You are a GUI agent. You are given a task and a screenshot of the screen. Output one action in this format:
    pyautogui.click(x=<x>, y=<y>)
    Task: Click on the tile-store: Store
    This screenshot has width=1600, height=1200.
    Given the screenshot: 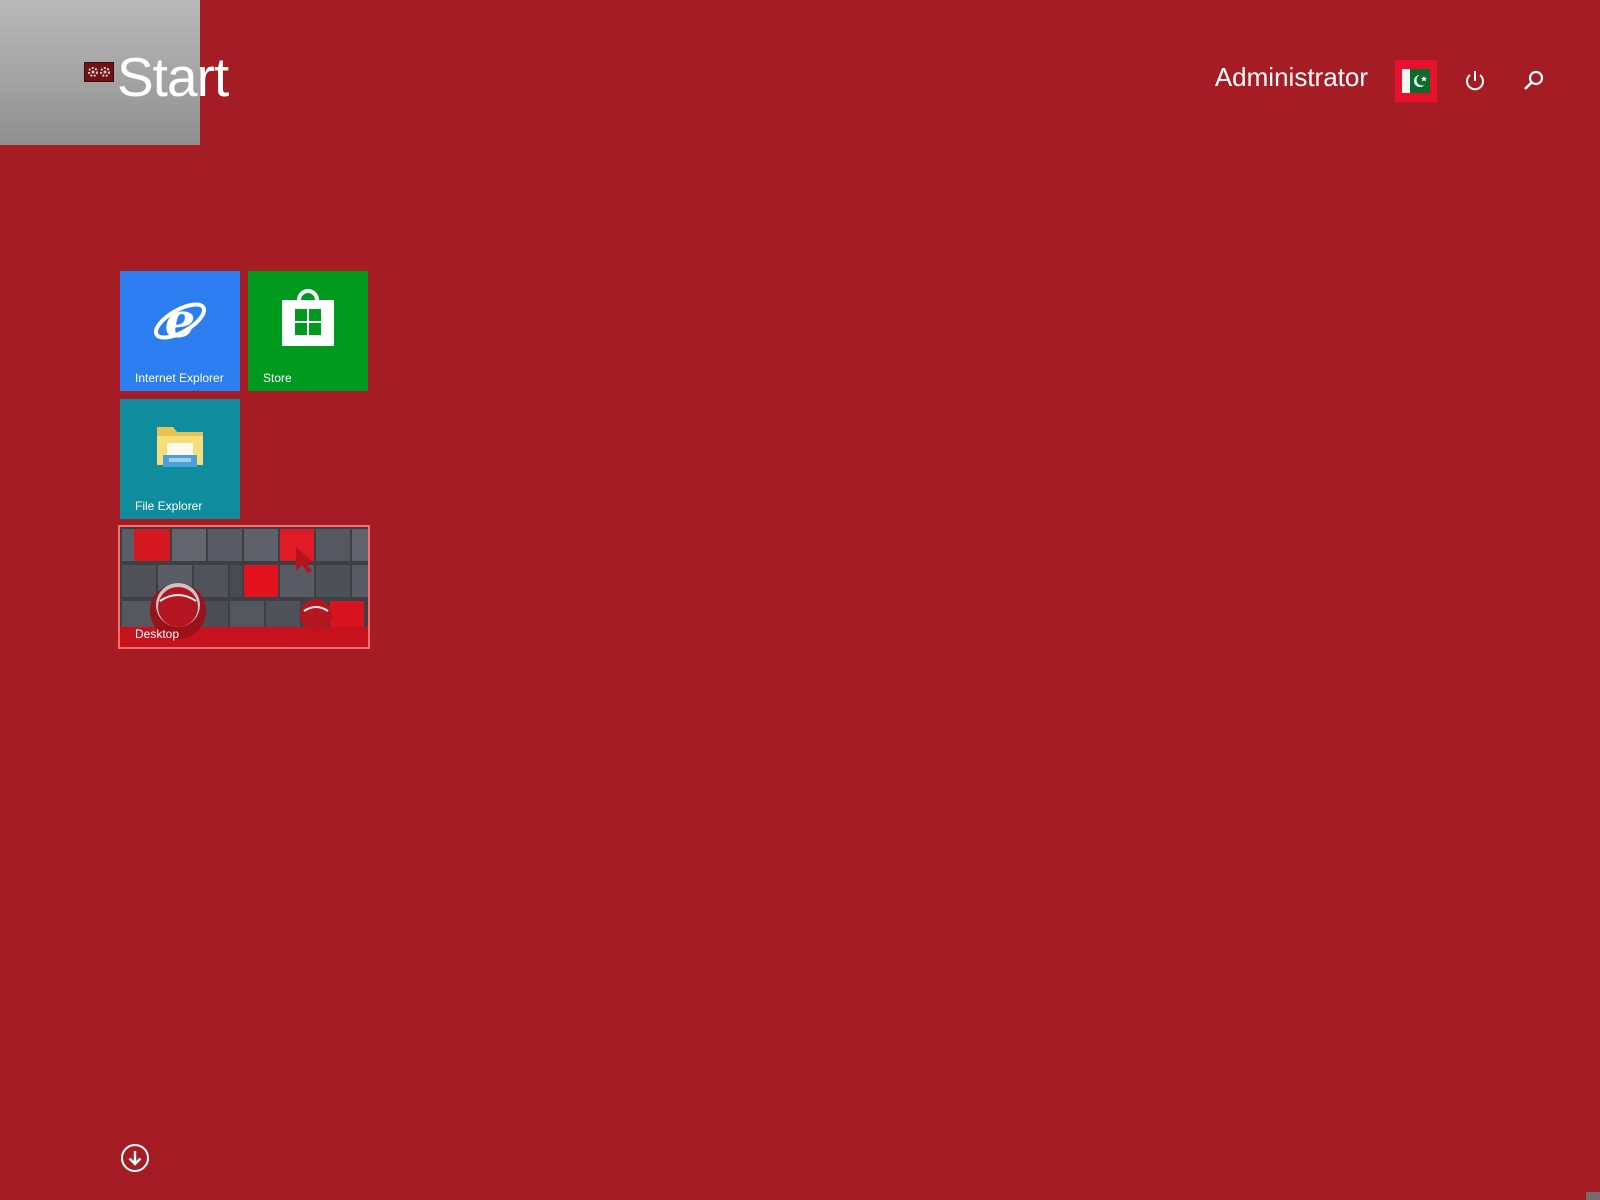 What is the action you would take?
    pyautogui.click(x=308, y=331)
    